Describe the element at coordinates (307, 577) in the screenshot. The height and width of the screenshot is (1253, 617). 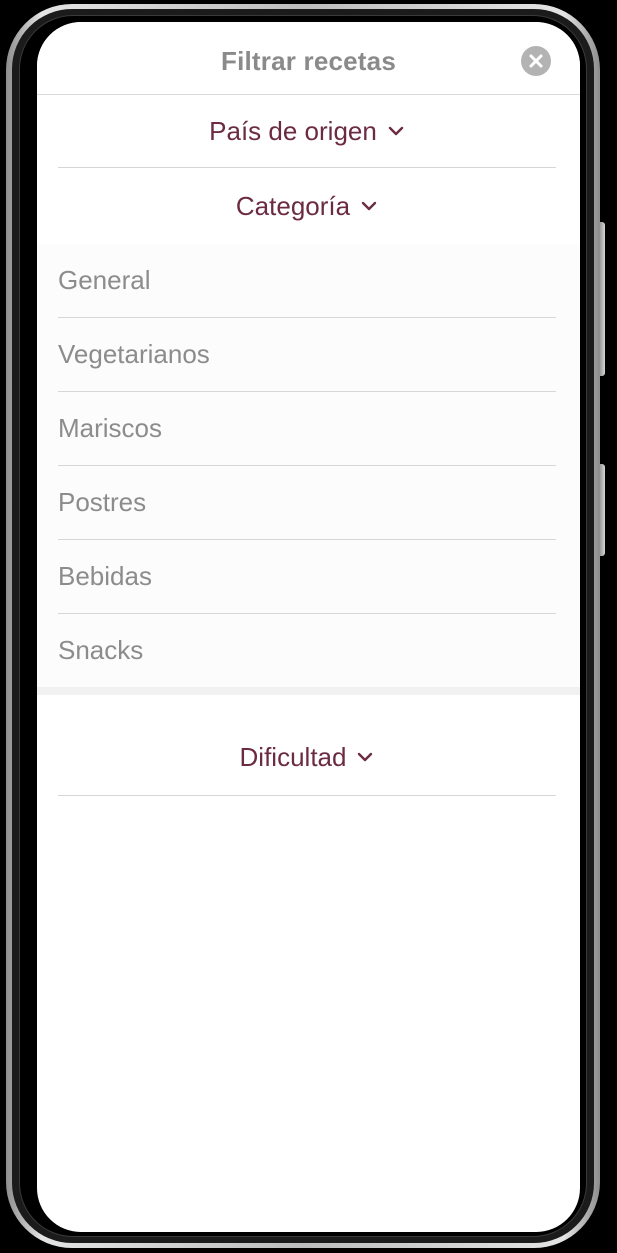
I see `category-option-bebidas: Bebidas` at that location.